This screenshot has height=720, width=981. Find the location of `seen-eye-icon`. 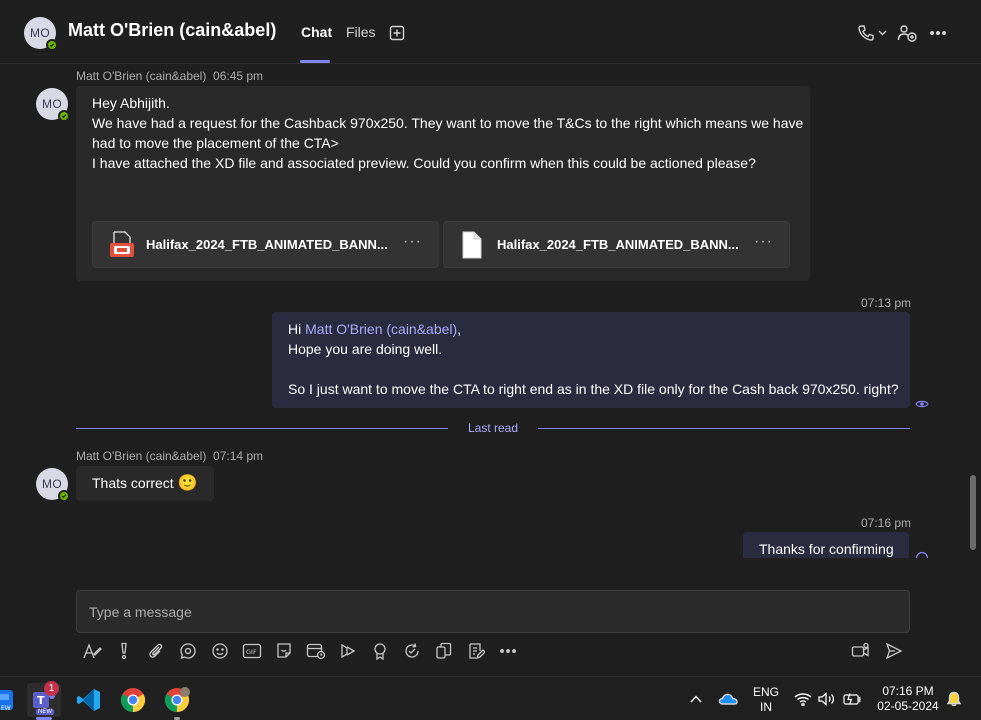

seen-eye-icon is located at coordinates (922, 404).